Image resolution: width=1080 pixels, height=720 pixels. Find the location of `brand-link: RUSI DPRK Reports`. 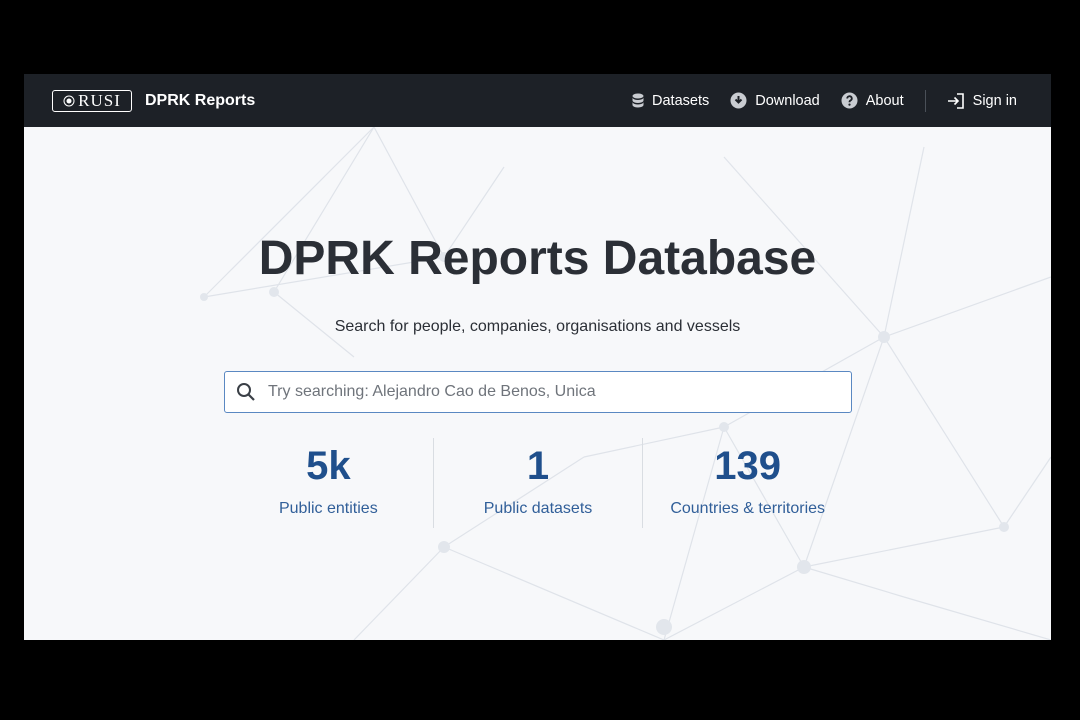

brand-link: RUSI DPRK Reports is located at coordinates (154, 100).